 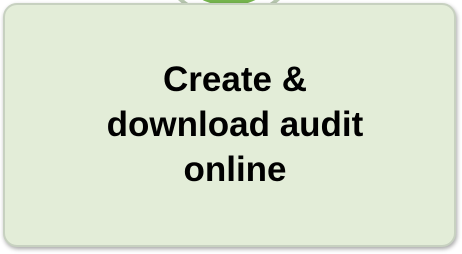 What do you see at coordinates (235, 79) in the screenshot?
I see `step-label-line-1: Create &` at bounding box center [235, 79].